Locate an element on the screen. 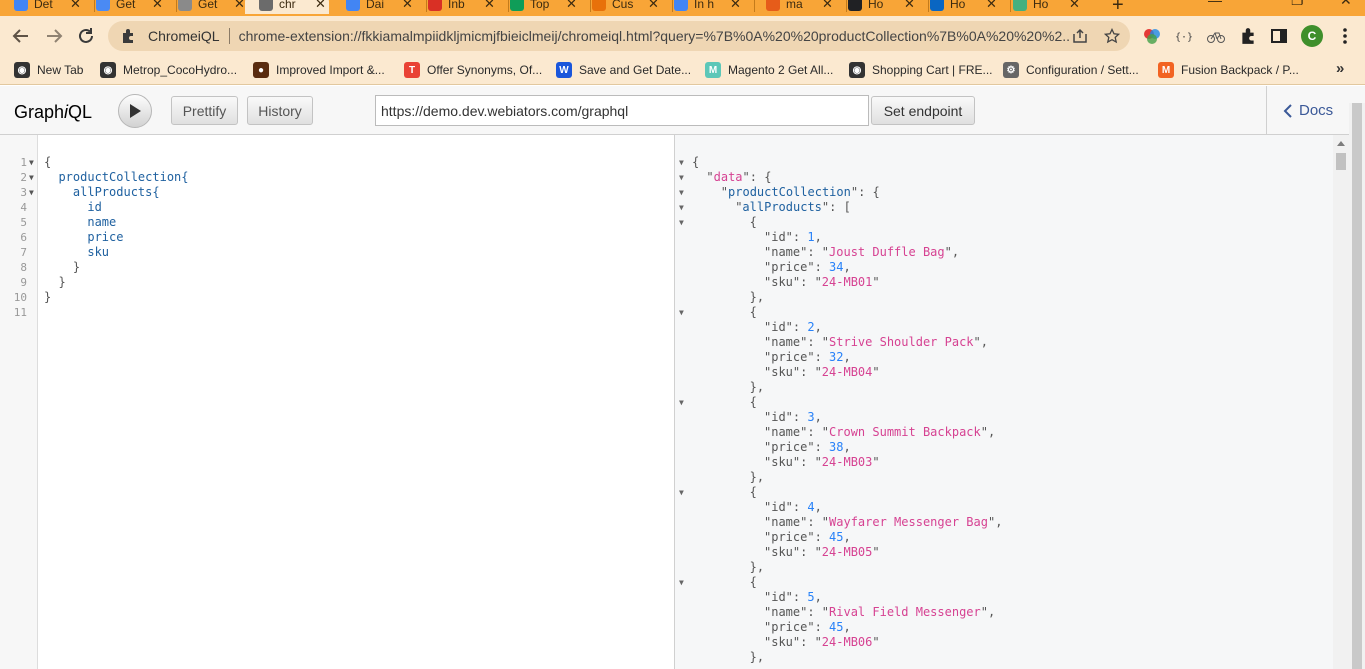  result-scrollbar is located at coordinates (1341, 402).